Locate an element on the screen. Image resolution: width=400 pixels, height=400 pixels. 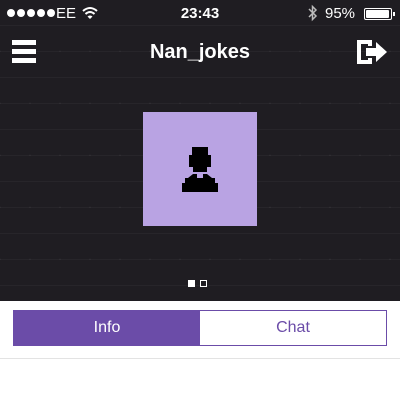
tab-info: Info is located at coordinates (107, 328).